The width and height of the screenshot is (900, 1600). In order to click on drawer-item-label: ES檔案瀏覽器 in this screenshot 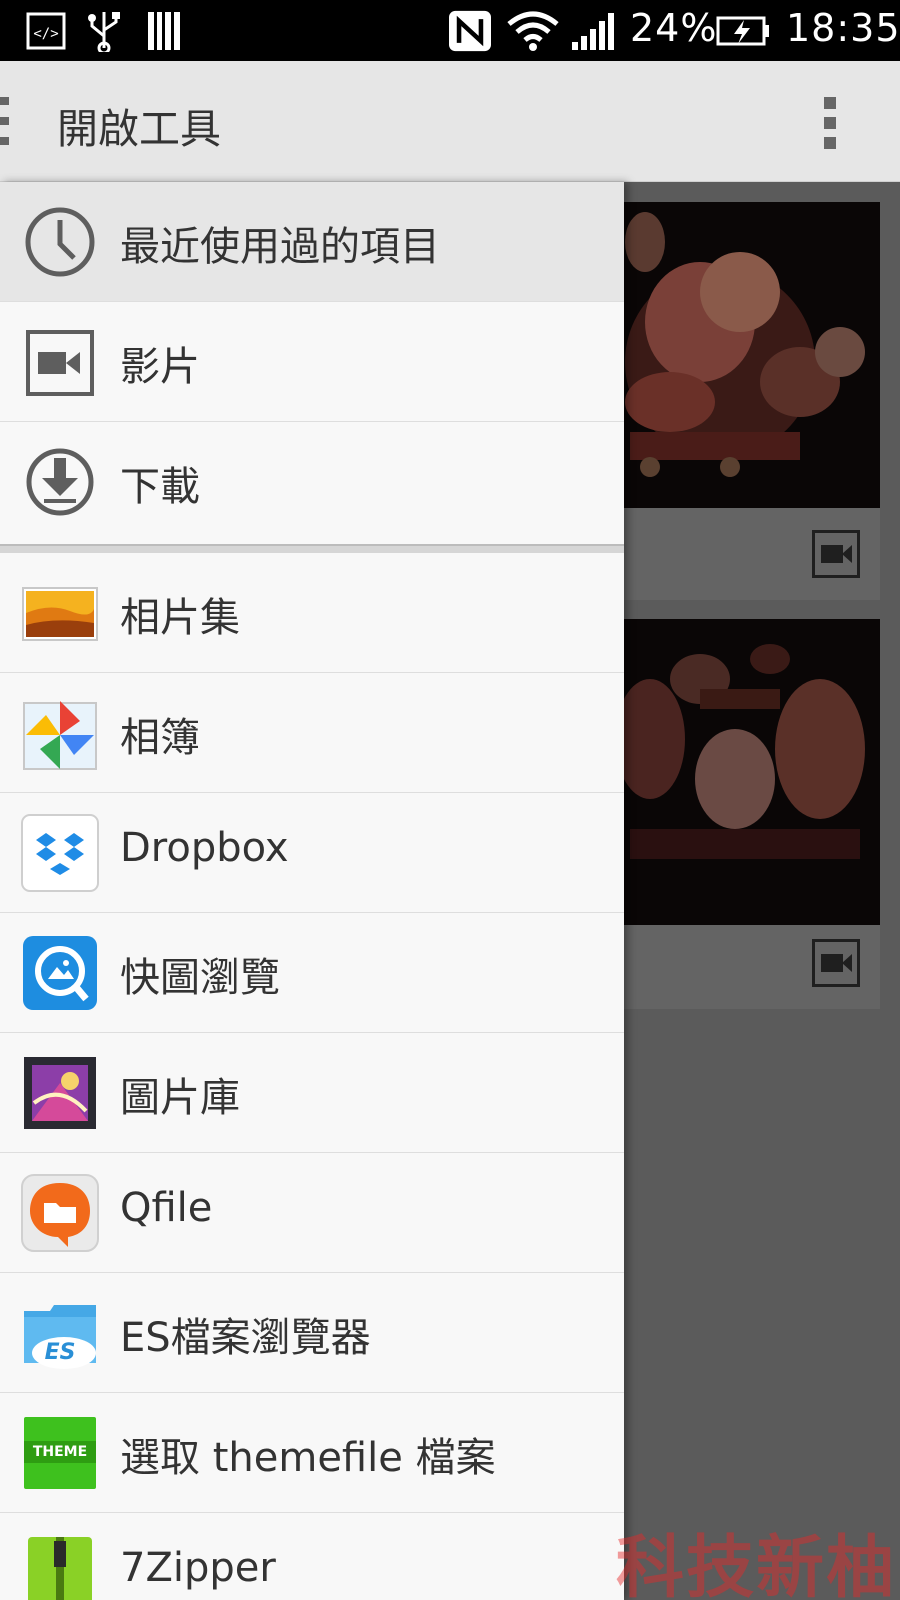, I will do `click(245, 1338)`.